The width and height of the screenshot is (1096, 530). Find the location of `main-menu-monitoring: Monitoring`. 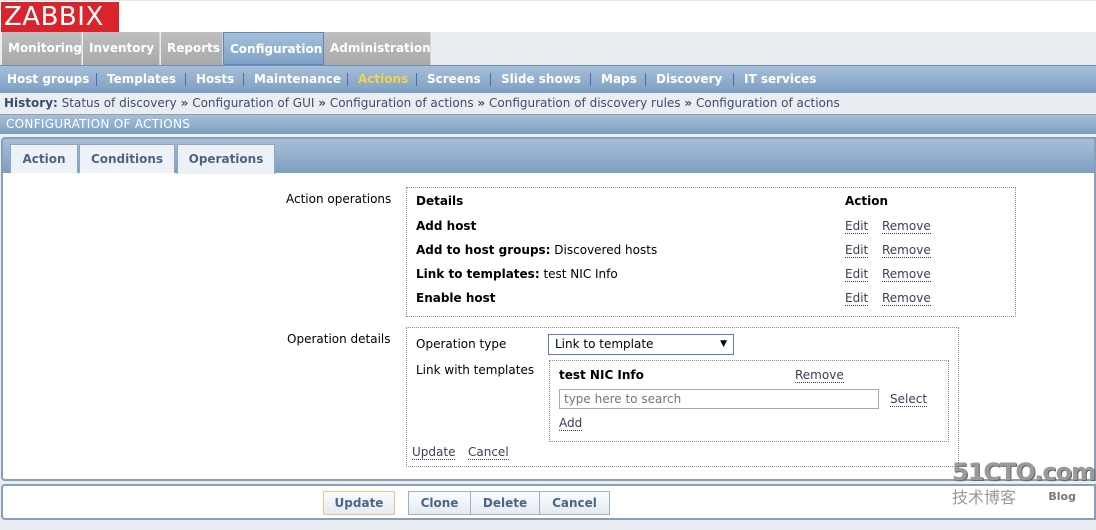

main-menu-monitoring: Monitoring is located at coordinates (42, 48).